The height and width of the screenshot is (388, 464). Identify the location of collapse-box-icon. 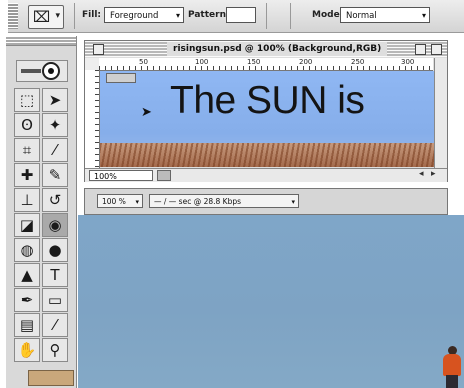
(436, 49).